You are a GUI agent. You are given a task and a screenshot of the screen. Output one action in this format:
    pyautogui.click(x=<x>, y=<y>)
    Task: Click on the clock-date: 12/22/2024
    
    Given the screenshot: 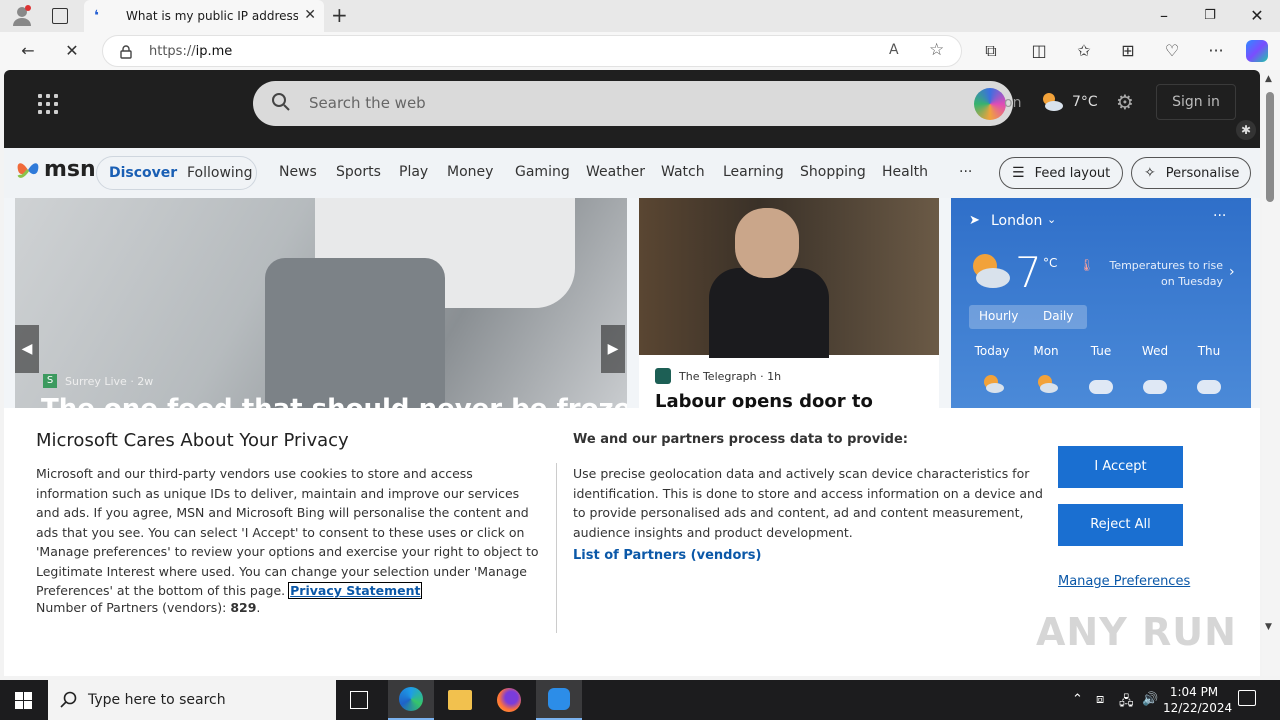 What is the action you would take?
    pyautogui.click(x=1198, y=708)
    